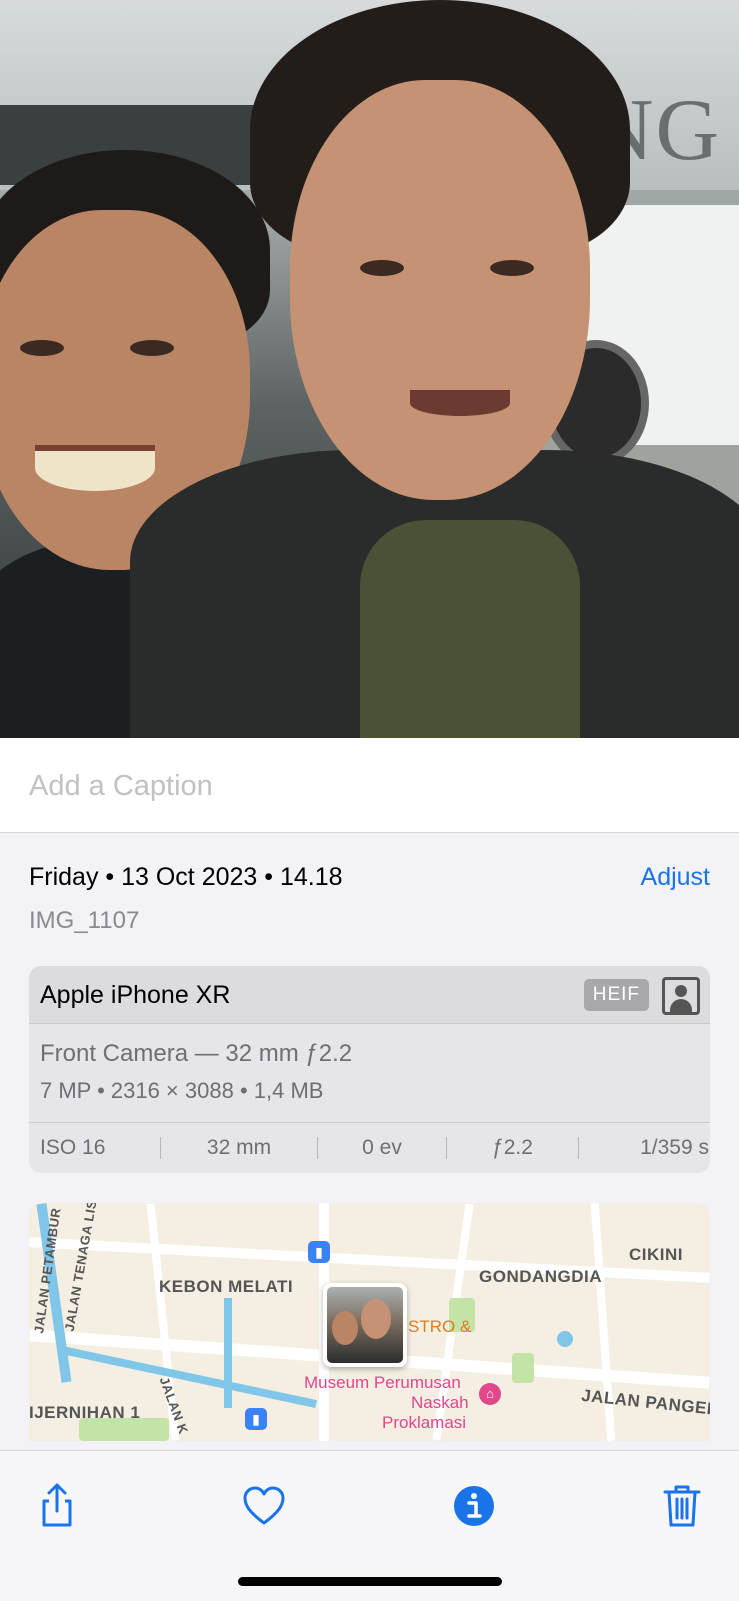 This screenshot has height=1601, width=739. Describe the element at coordinates (541, 1276) in the screenshot. I see `map-label-gondangdia: GONDANGDIA` at that location.